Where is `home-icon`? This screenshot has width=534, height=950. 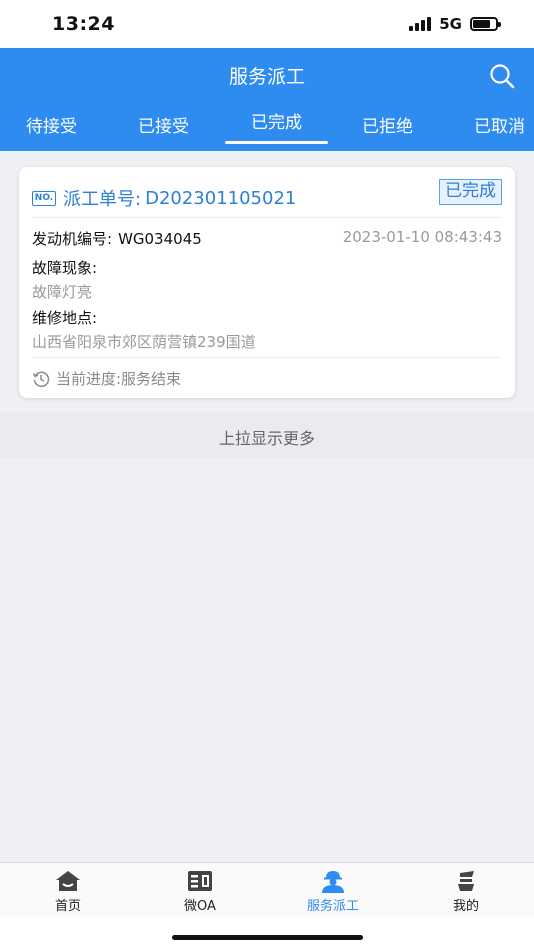
home-icon is located at coordinates (68, 881).